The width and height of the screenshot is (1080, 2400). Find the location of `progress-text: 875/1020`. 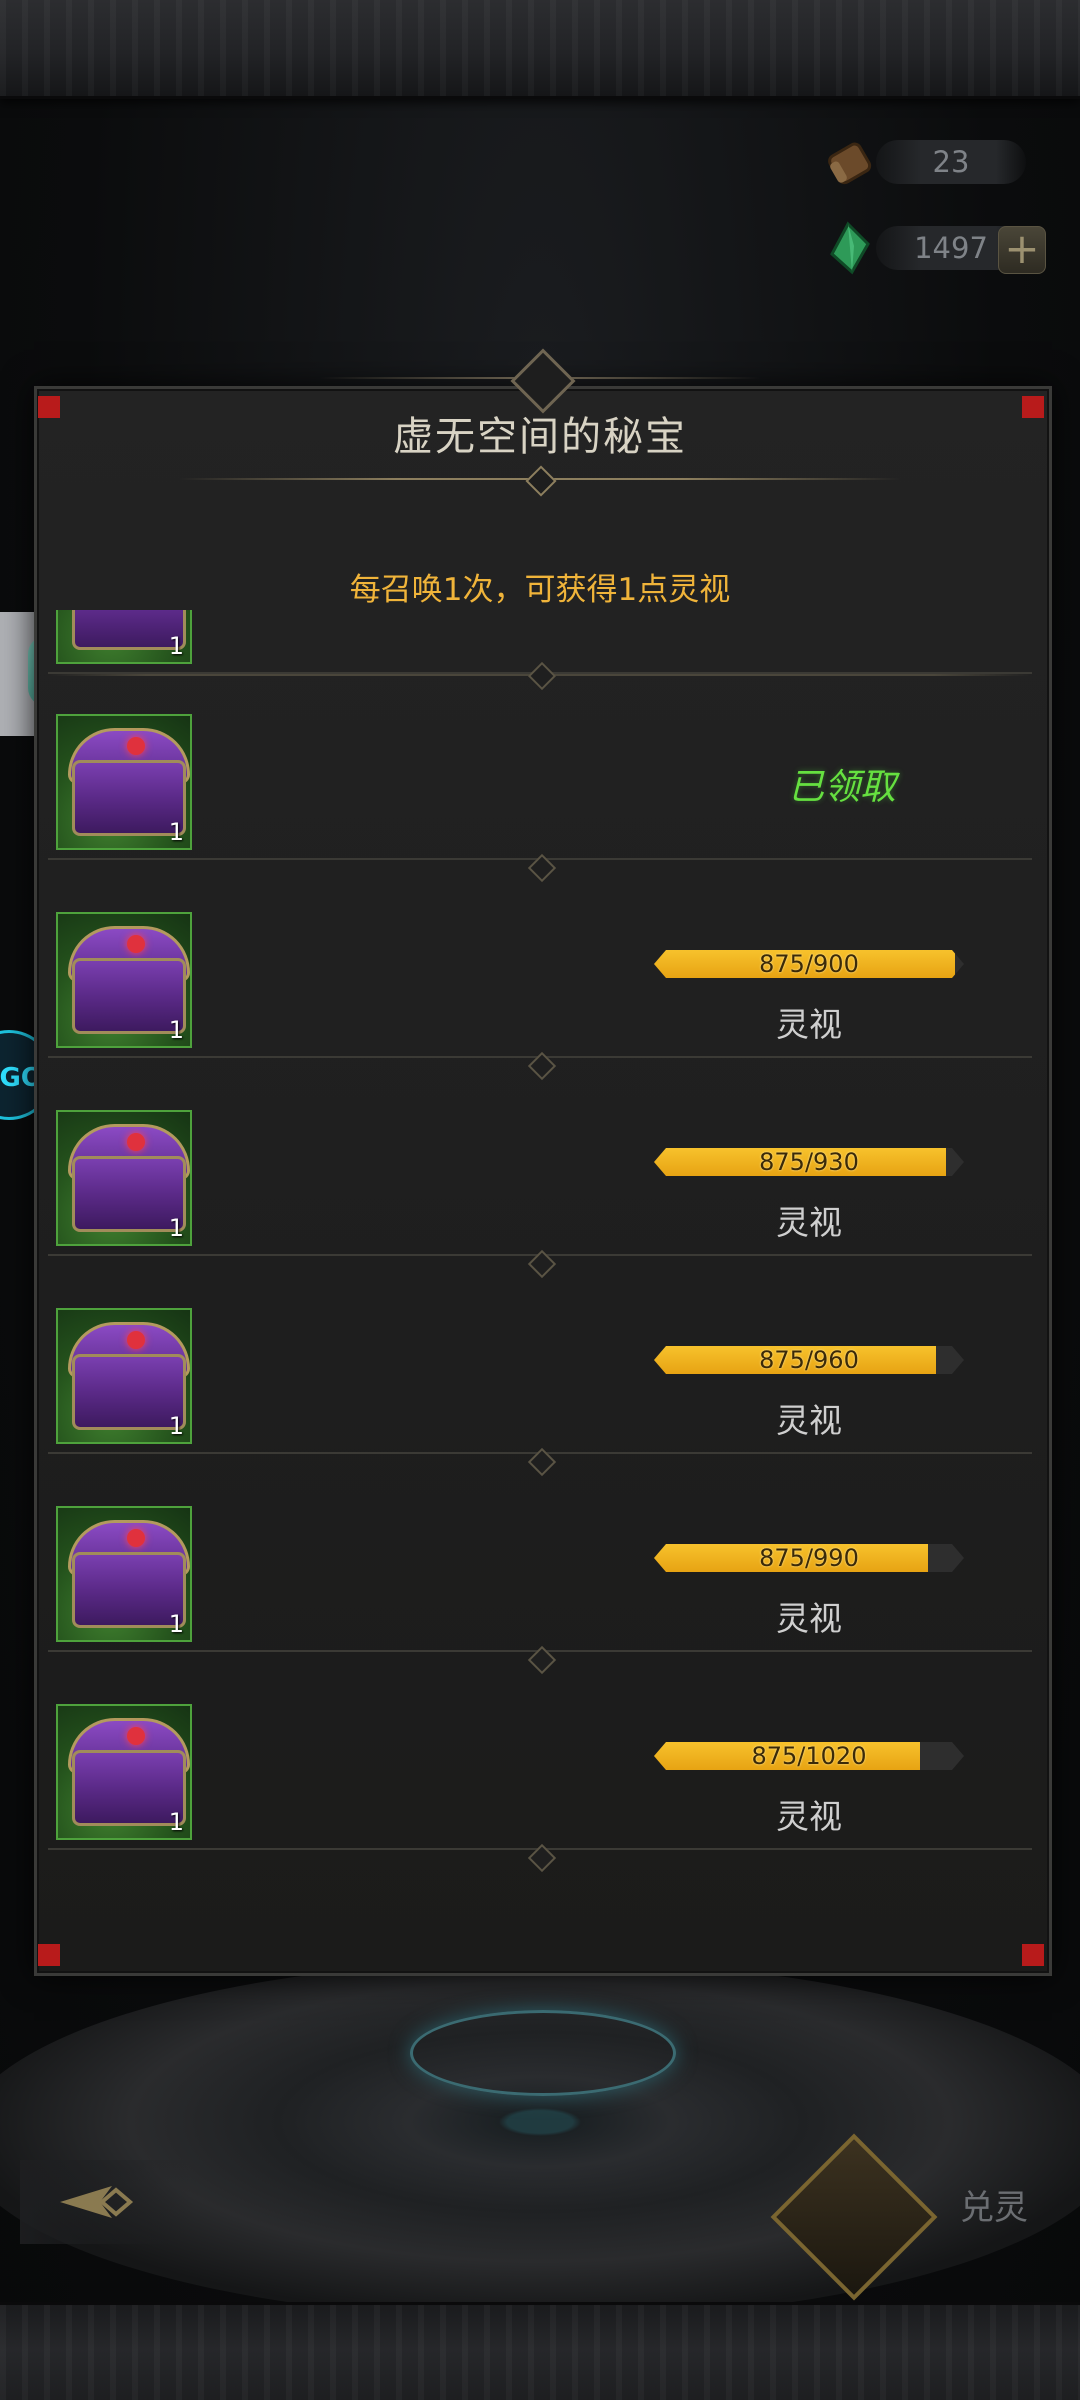

progress-text: 875/1020 is located at coordinates (809, 1756).